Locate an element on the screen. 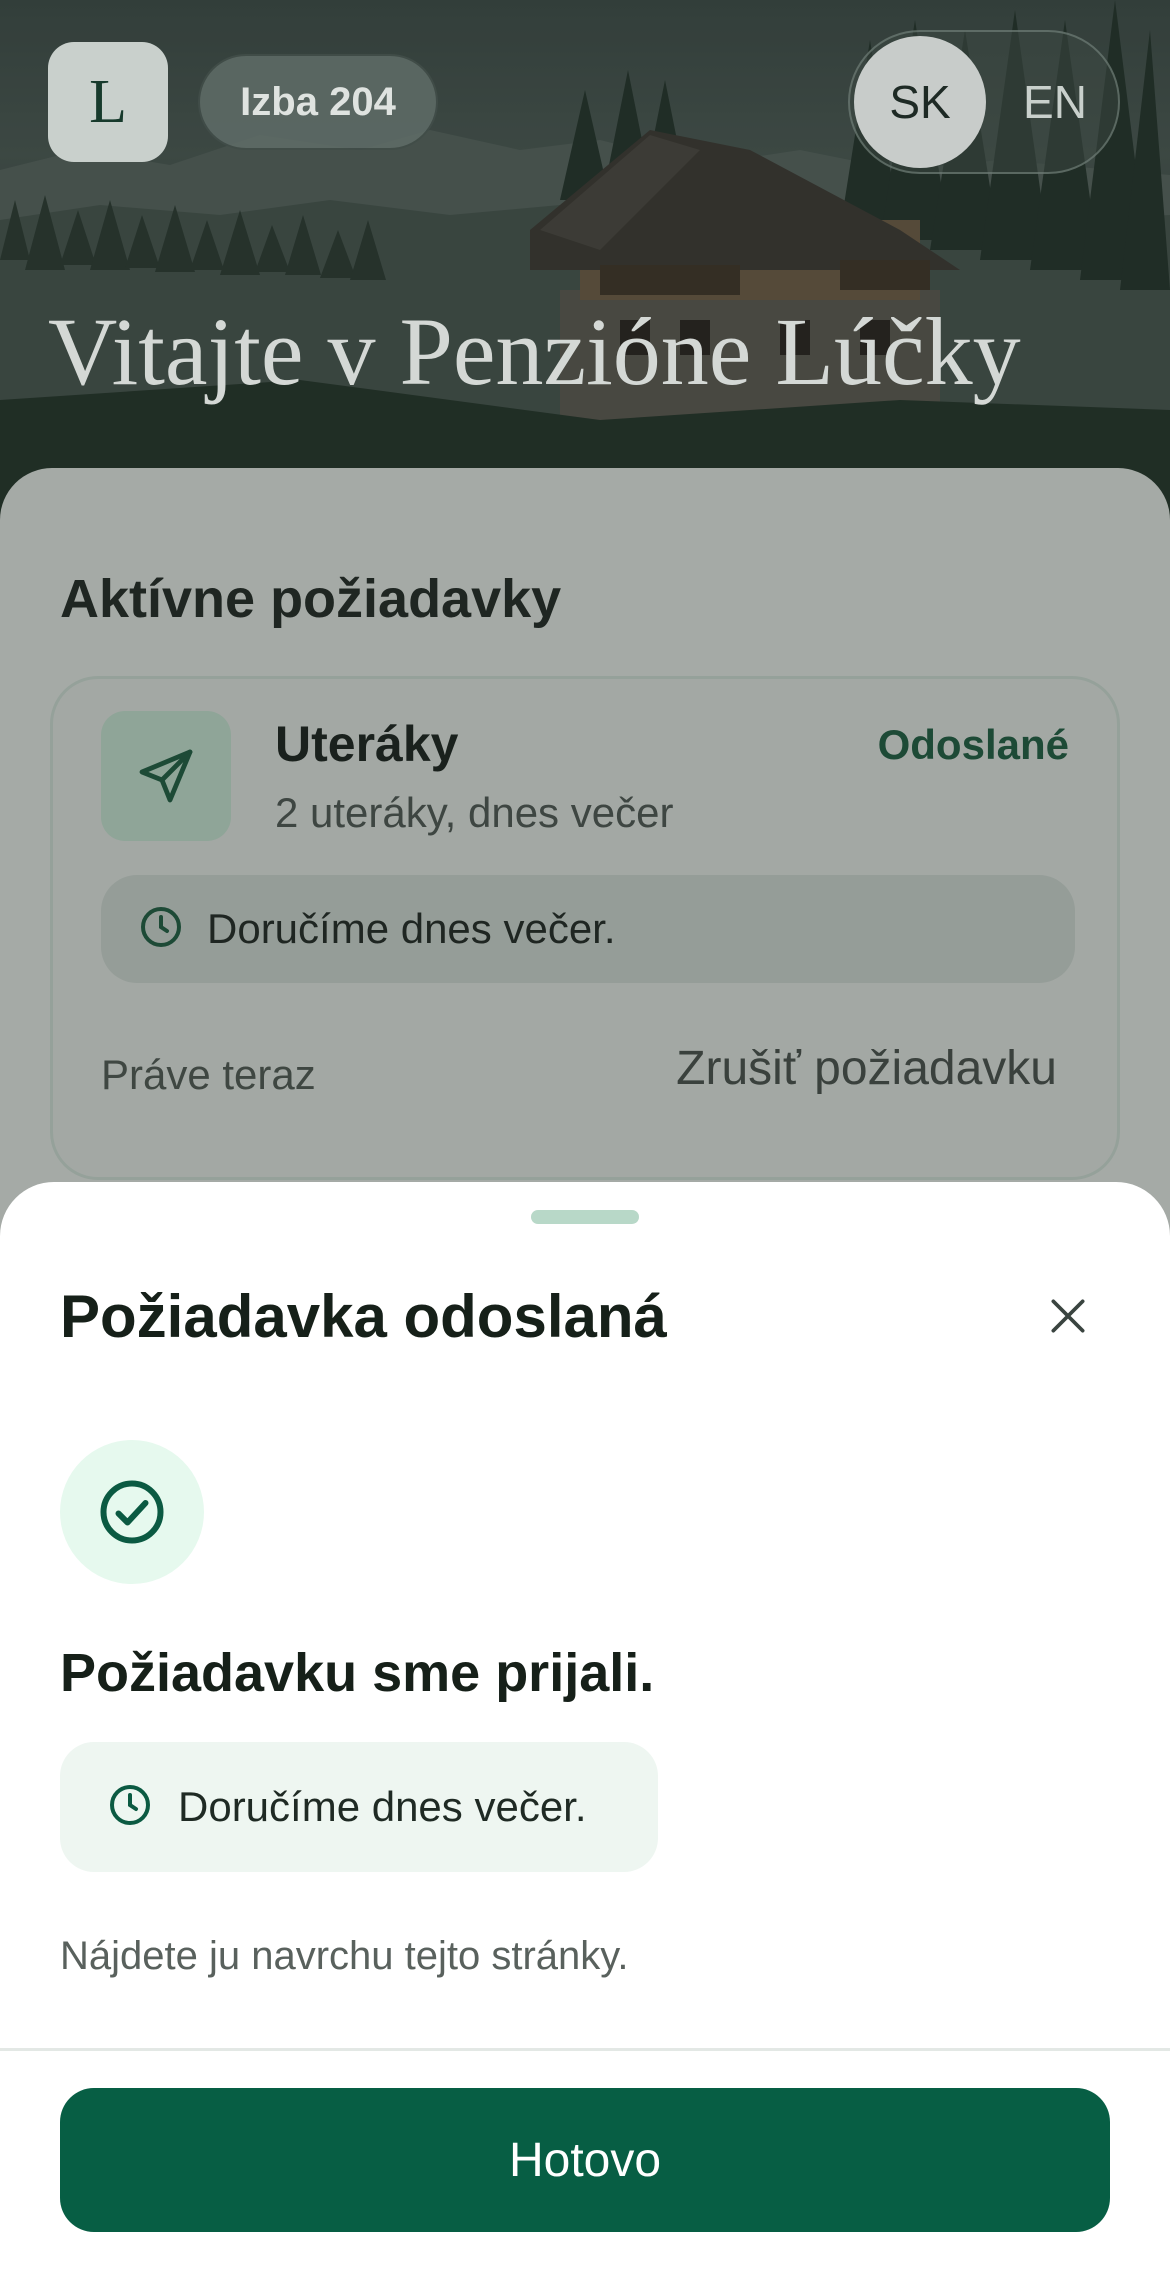 The height and width of the screenshot is (2280, 1170). welcome-title: Vitajte v Penzióne Lúčky is located at coordinates (534, 351).